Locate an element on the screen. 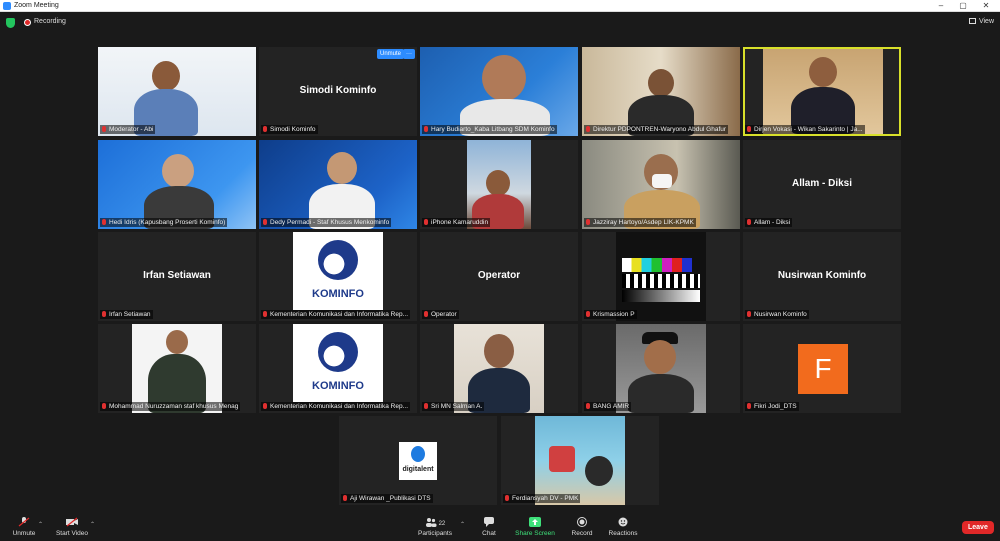  video-tile: Hary Budiarto_Kaba Litbang SDM Kominfo is located at coordinates (499, 91).